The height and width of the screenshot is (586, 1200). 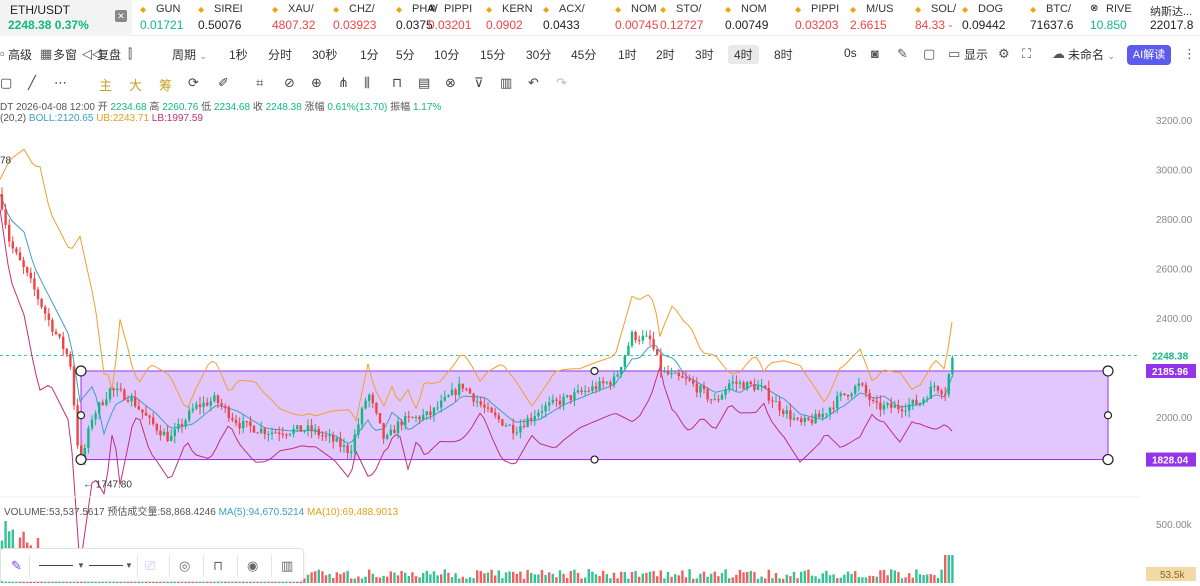 I want to click on template-icon: ⎚, so click(x=150, y=566).